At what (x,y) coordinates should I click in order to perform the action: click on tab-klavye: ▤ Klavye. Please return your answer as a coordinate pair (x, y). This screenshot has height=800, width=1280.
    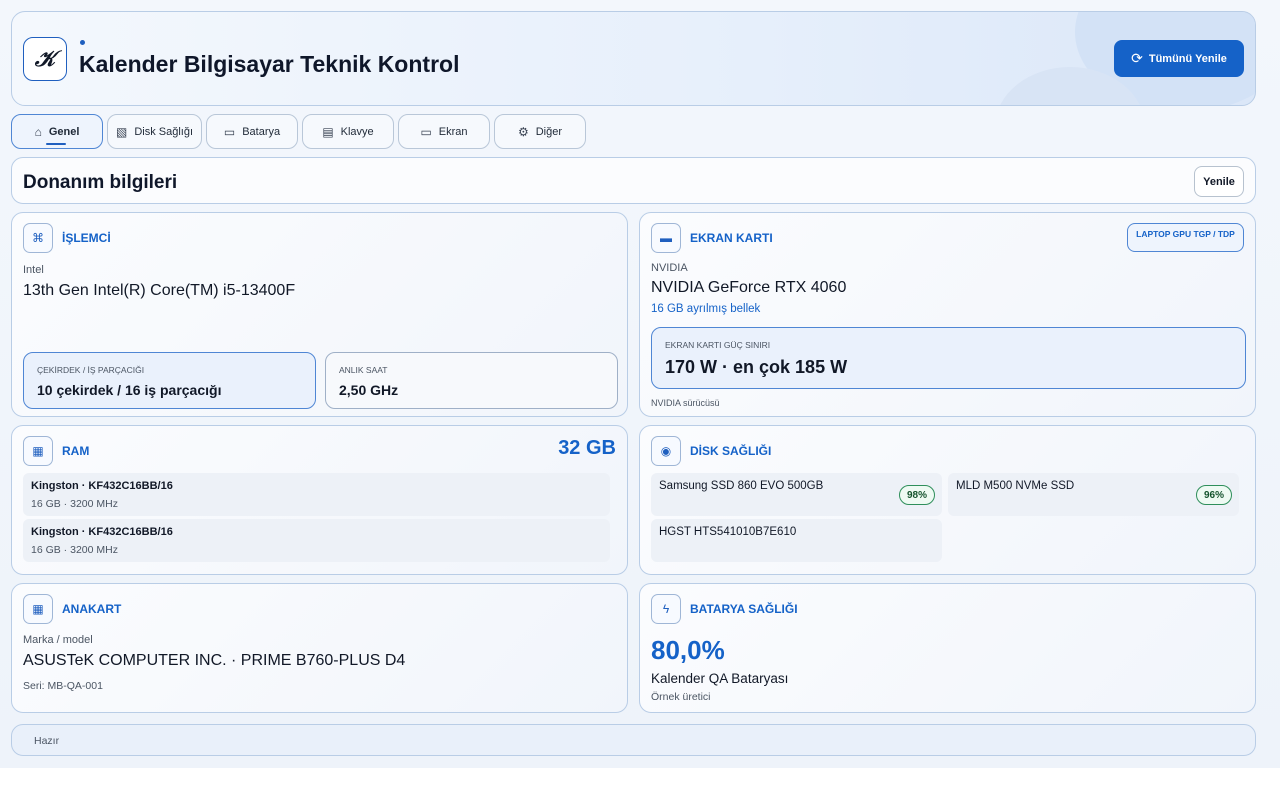
    Looking at the image, I should click on (348, 131).